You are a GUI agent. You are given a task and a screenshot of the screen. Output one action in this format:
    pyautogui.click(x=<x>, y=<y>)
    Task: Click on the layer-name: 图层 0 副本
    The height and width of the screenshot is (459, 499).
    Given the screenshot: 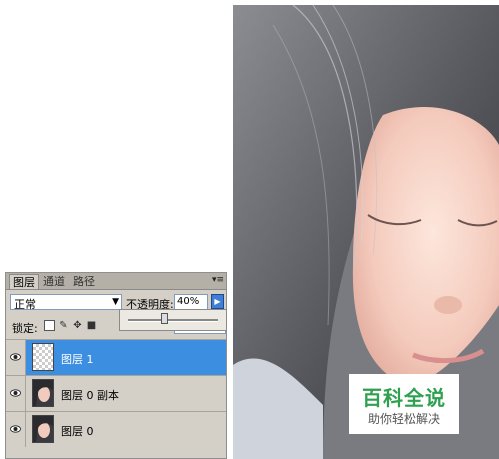 What is the action you would take?
    pyautogui.click(x=90, y=395)
    